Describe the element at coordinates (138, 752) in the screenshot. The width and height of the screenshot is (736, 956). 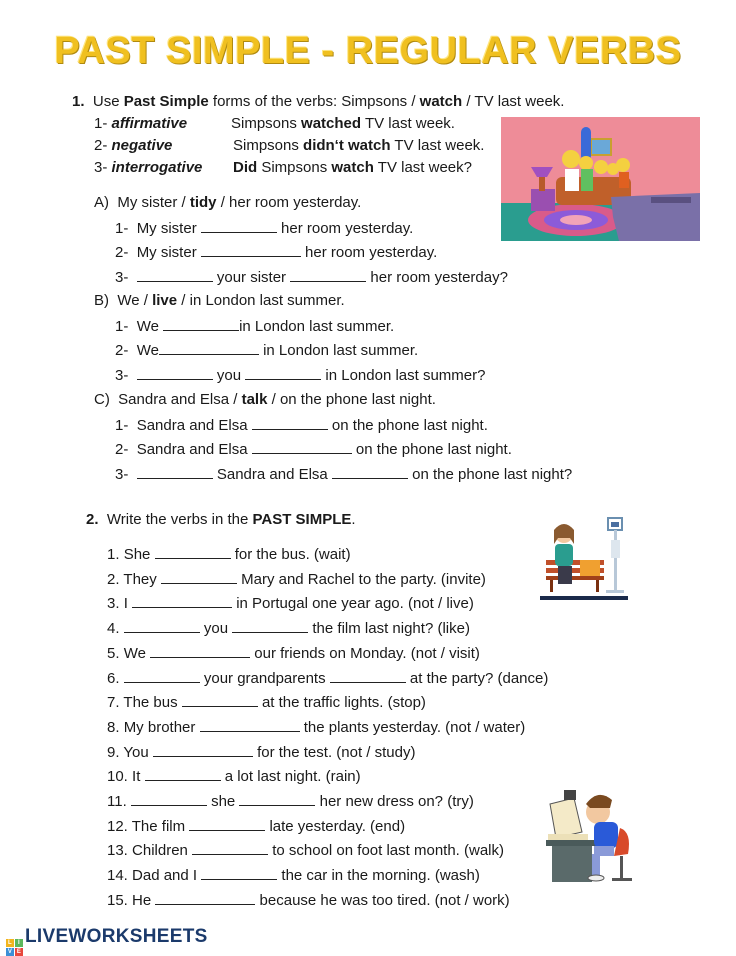
I see `text: You` at that location.